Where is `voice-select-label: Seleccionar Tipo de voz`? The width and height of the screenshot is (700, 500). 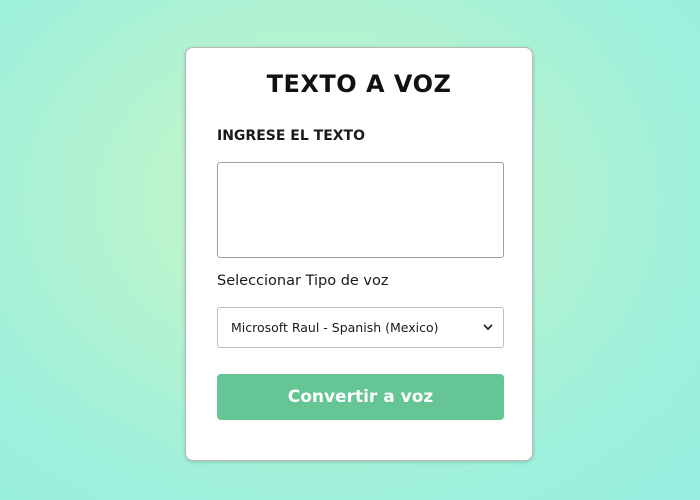 voice-select-label: Seleccionar Tipo de voz is located at coordinates (303, 281).